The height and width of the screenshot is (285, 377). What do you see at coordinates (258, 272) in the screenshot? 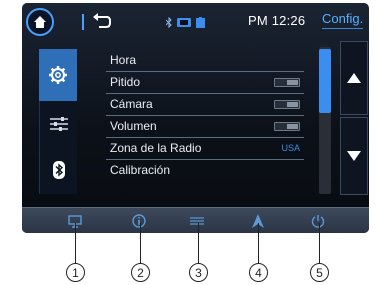
I see `callout-4: 4` at bounding box center [258, 272].